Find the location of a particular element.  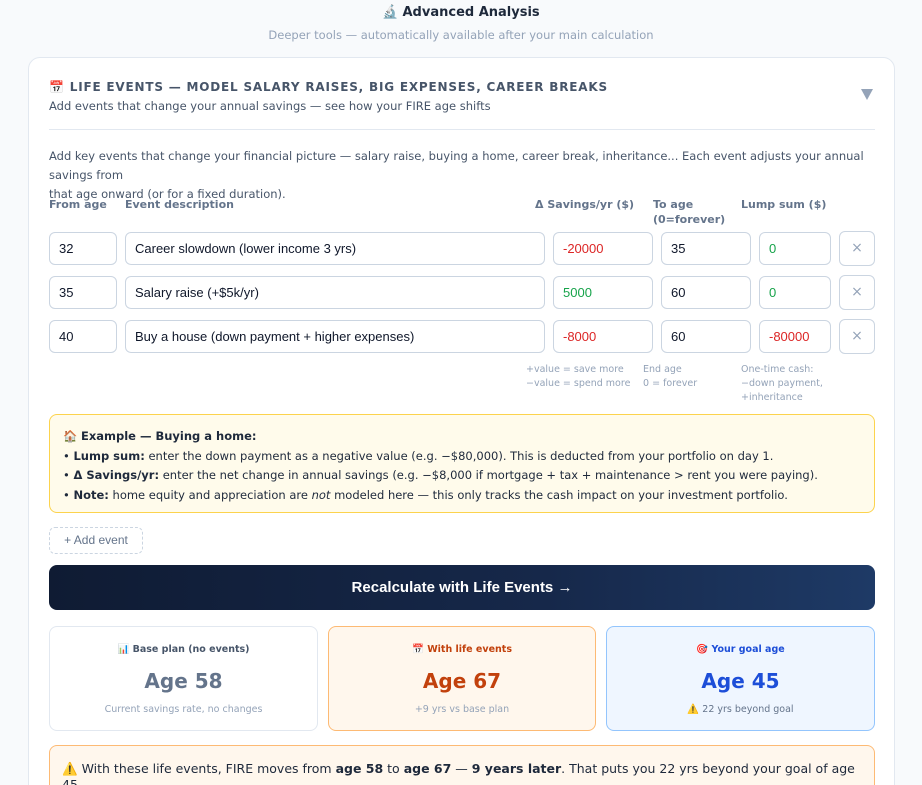

result-note: ⚠️ 22 yrs beyond goal is located at coordinates (740, 709).